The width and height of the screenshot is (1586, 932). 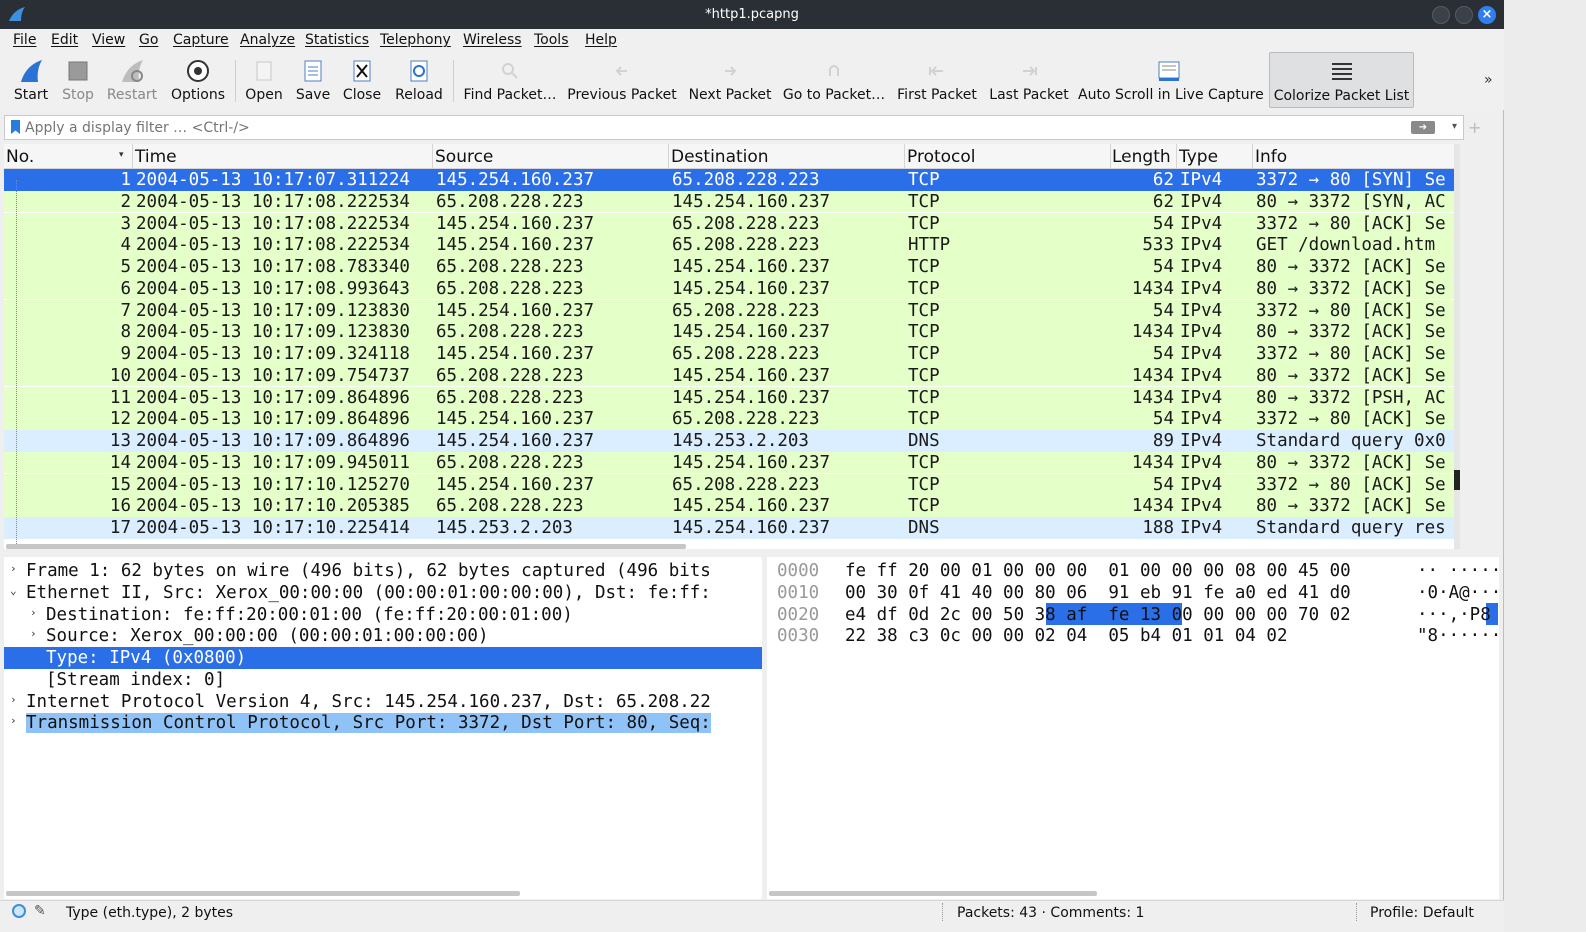 What do you see at coordinates (1487, 15) in the screenshot?
I see `close-window-button: ×` at bounding box center [1487, 15].